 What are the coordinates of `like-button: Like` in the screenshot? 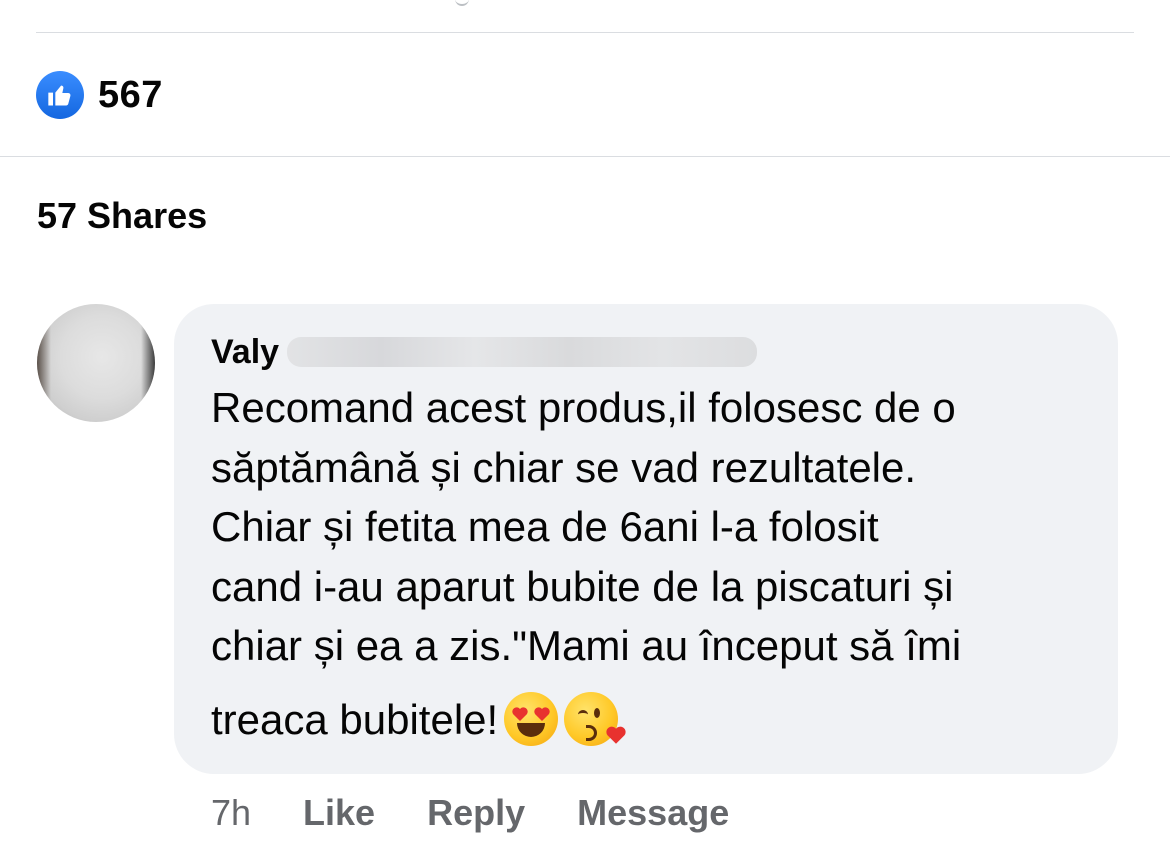 It's located at (339, 813).